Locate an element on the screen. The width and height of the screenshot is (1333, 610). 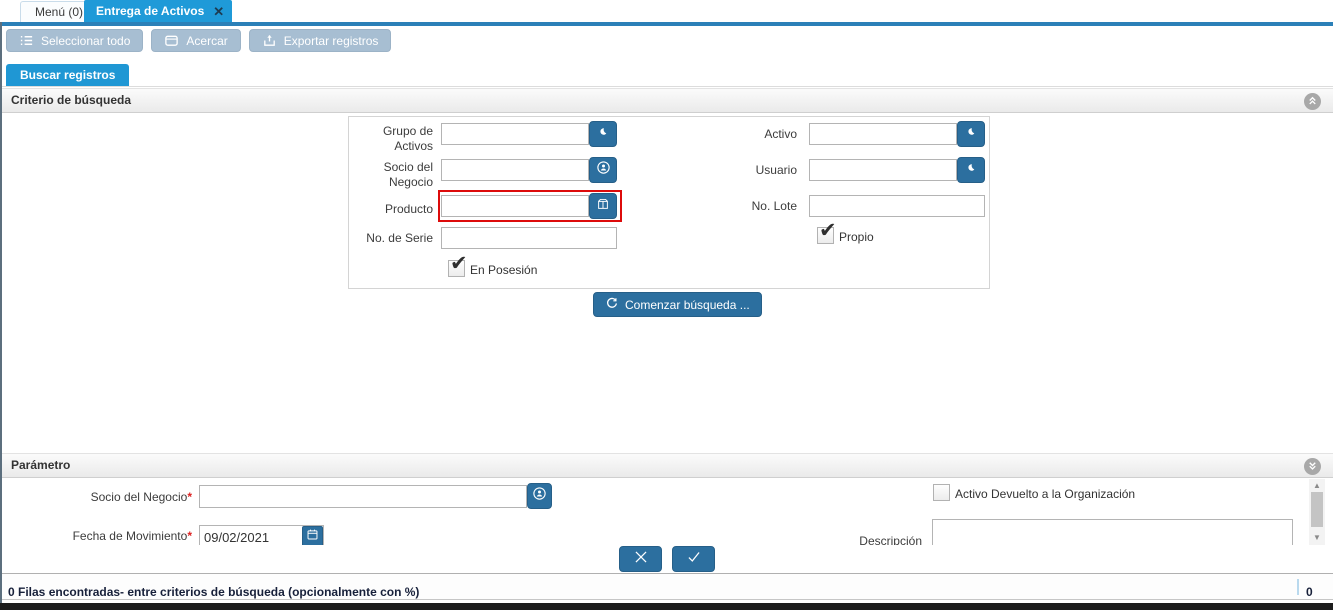
parameter-section-title: Parámetro is located at coordinates (41, 465).